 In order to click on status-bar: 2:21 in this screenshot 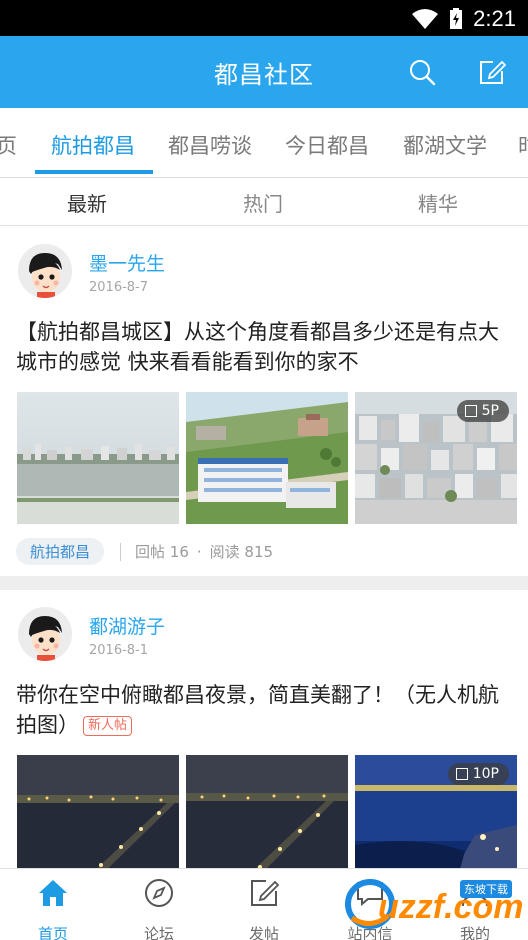, I will do `click(264, 18)`.